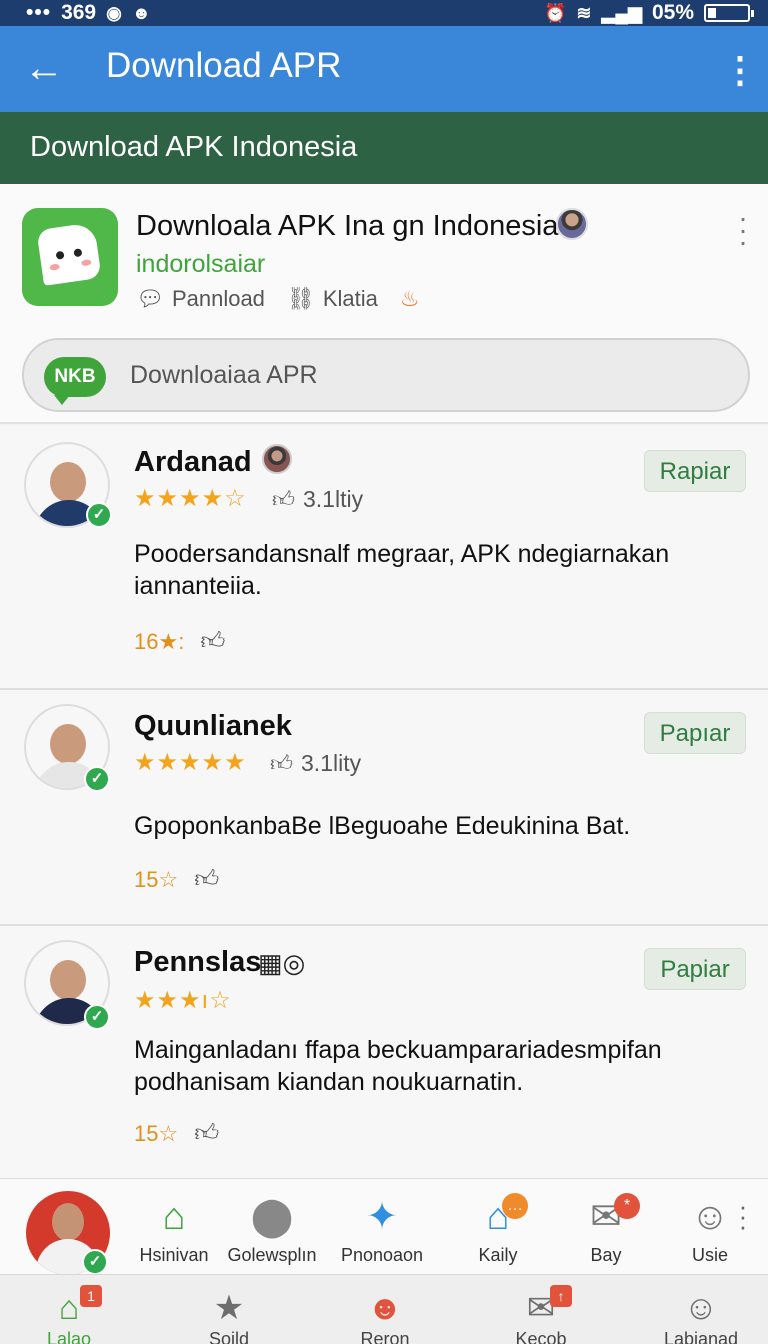 The image size is (768, 1344). I want to click on reply-button: Papiar, so click(695, 969).